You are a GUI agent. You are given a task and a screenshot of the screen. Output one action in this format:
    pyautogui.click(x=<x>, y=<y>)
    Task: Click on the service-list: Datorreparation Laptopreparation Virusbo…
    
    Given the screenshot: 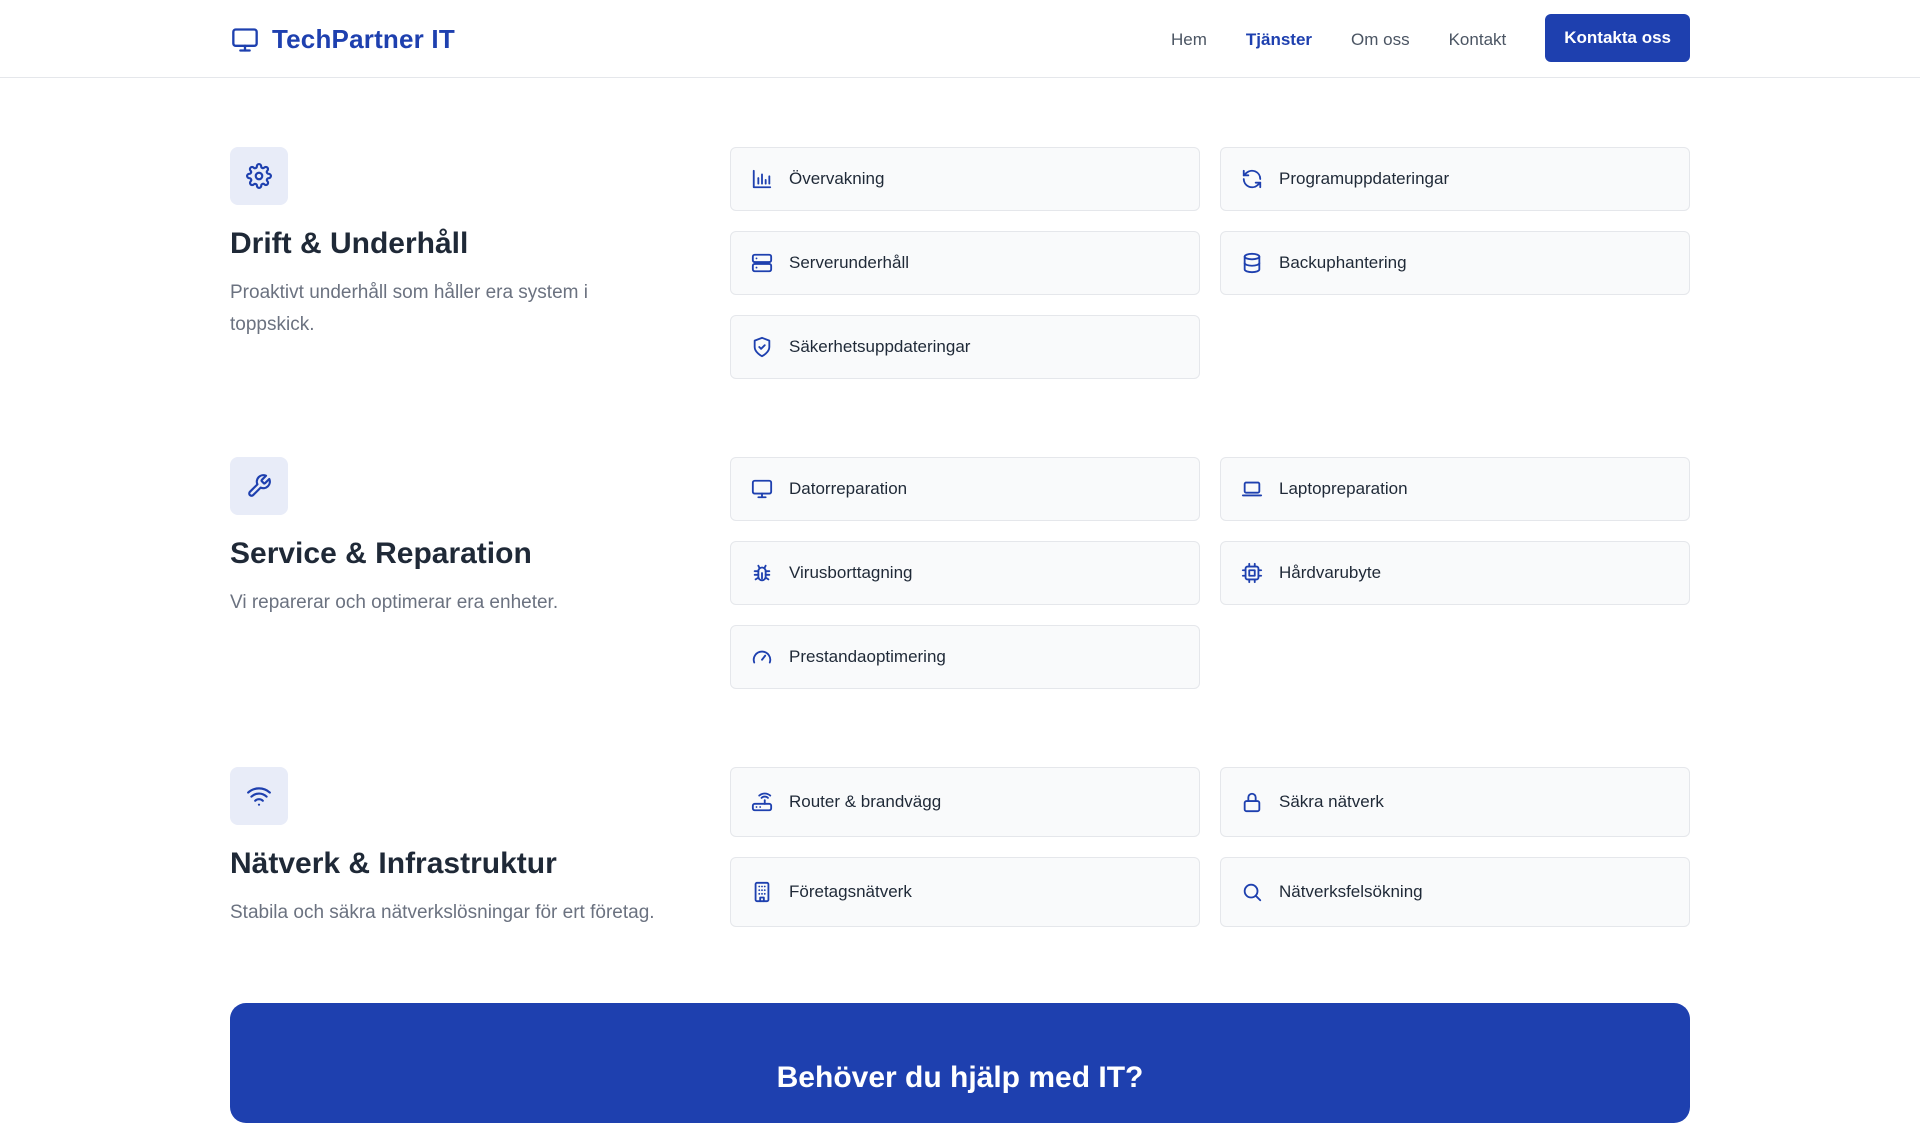 What is the action you would take?
    pyautogui.click(x=1210, y=573)
    